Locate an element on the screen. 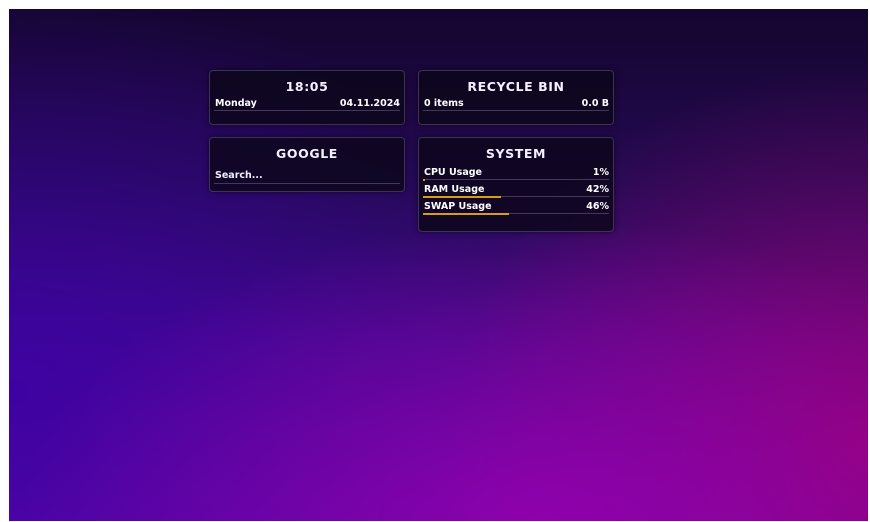 This screenshot has width=870, height=522. google-widget: GOOGLE is located at coordinates (307, 164).